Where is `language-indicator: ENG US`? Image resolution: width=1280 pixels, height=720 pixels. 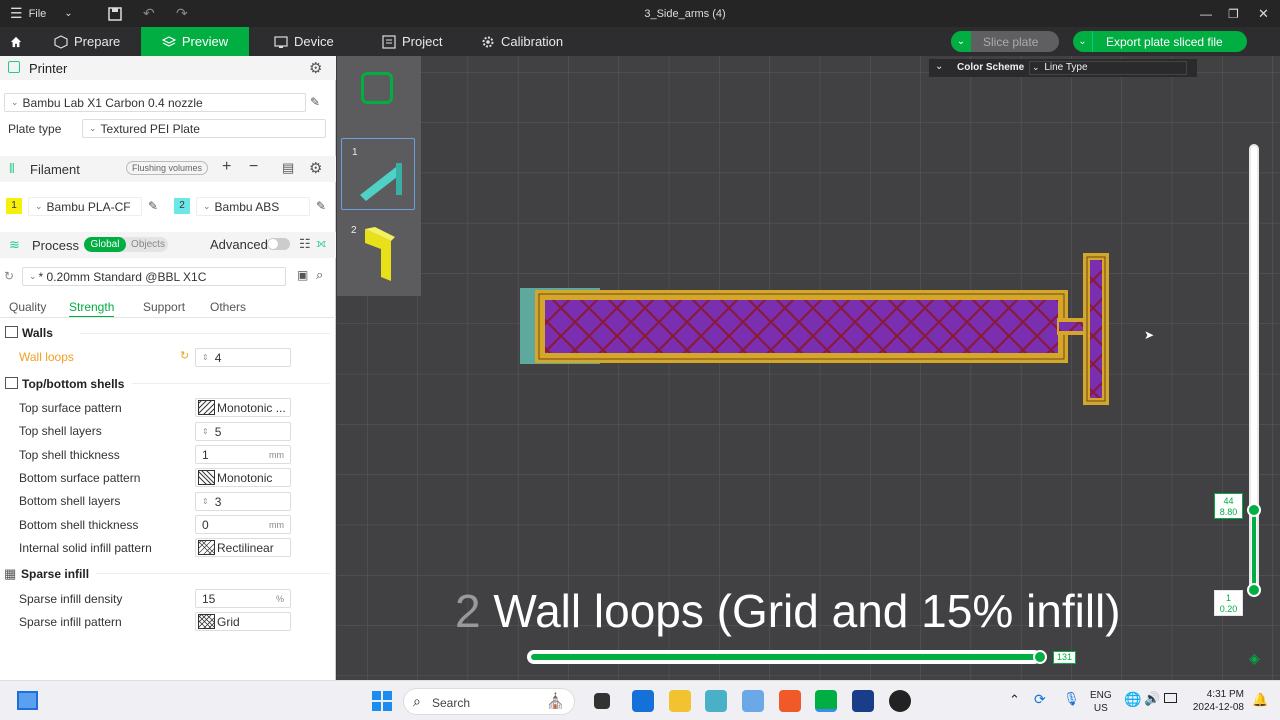 language-indicator: ENG US is located at coordinates (1101, 702).